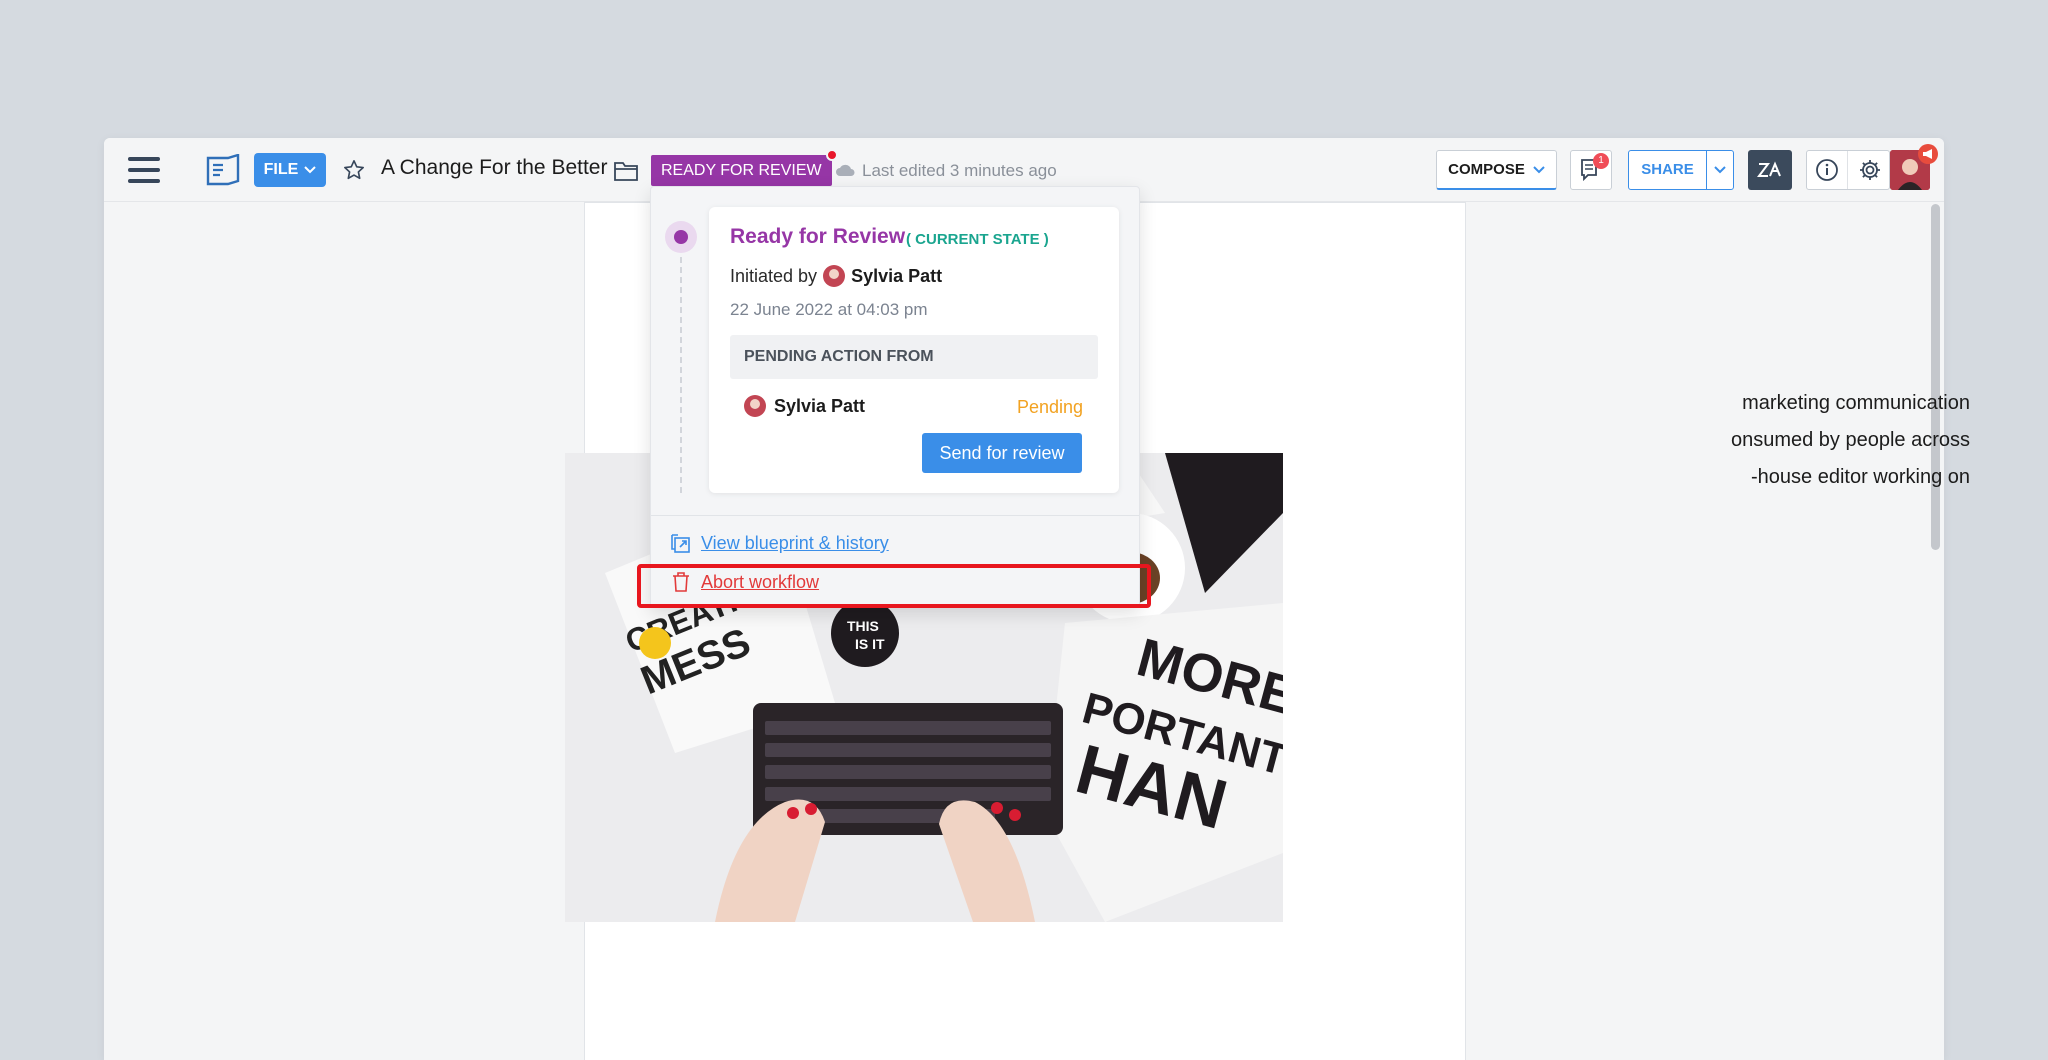  I want to click on paragraph-line: -house editor working on, so click(1820, 477).